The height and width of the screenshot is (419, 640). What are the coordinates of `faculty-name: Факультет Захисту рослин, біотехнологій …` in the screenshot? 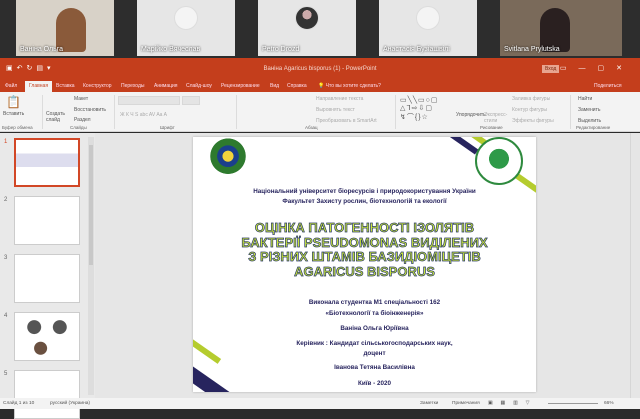 It's located at (364, 201).